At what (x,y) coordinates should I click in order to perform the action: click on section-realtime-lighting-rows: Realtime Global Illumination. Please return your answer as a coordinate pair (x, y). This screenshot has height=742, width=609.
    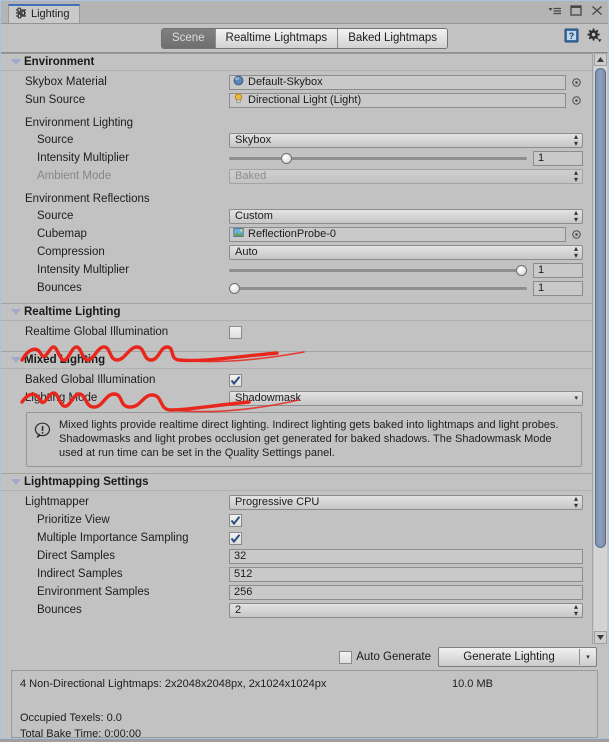
    Looking at the image, I should click on (296, 336).